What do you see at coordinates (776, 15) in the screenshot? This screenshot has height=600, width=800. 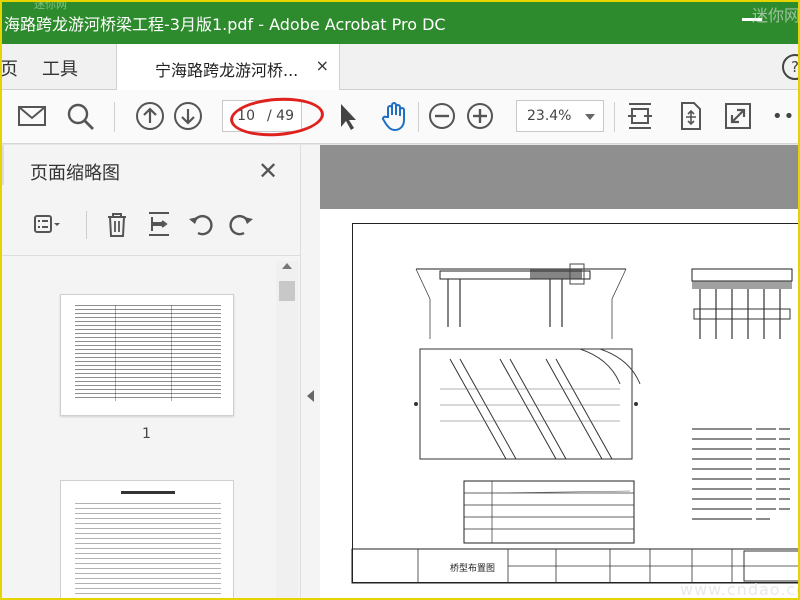 I see `watermark-top-right: 迷你网` at bounding box center [776, 15].